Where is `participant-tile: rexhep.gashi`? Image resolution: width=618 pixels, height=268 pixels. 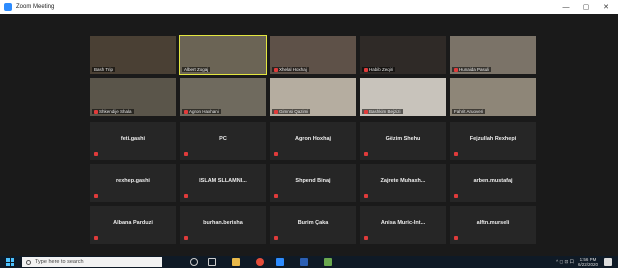
participant-tile: rexhep.gashi is located at coordinates (133, 183).